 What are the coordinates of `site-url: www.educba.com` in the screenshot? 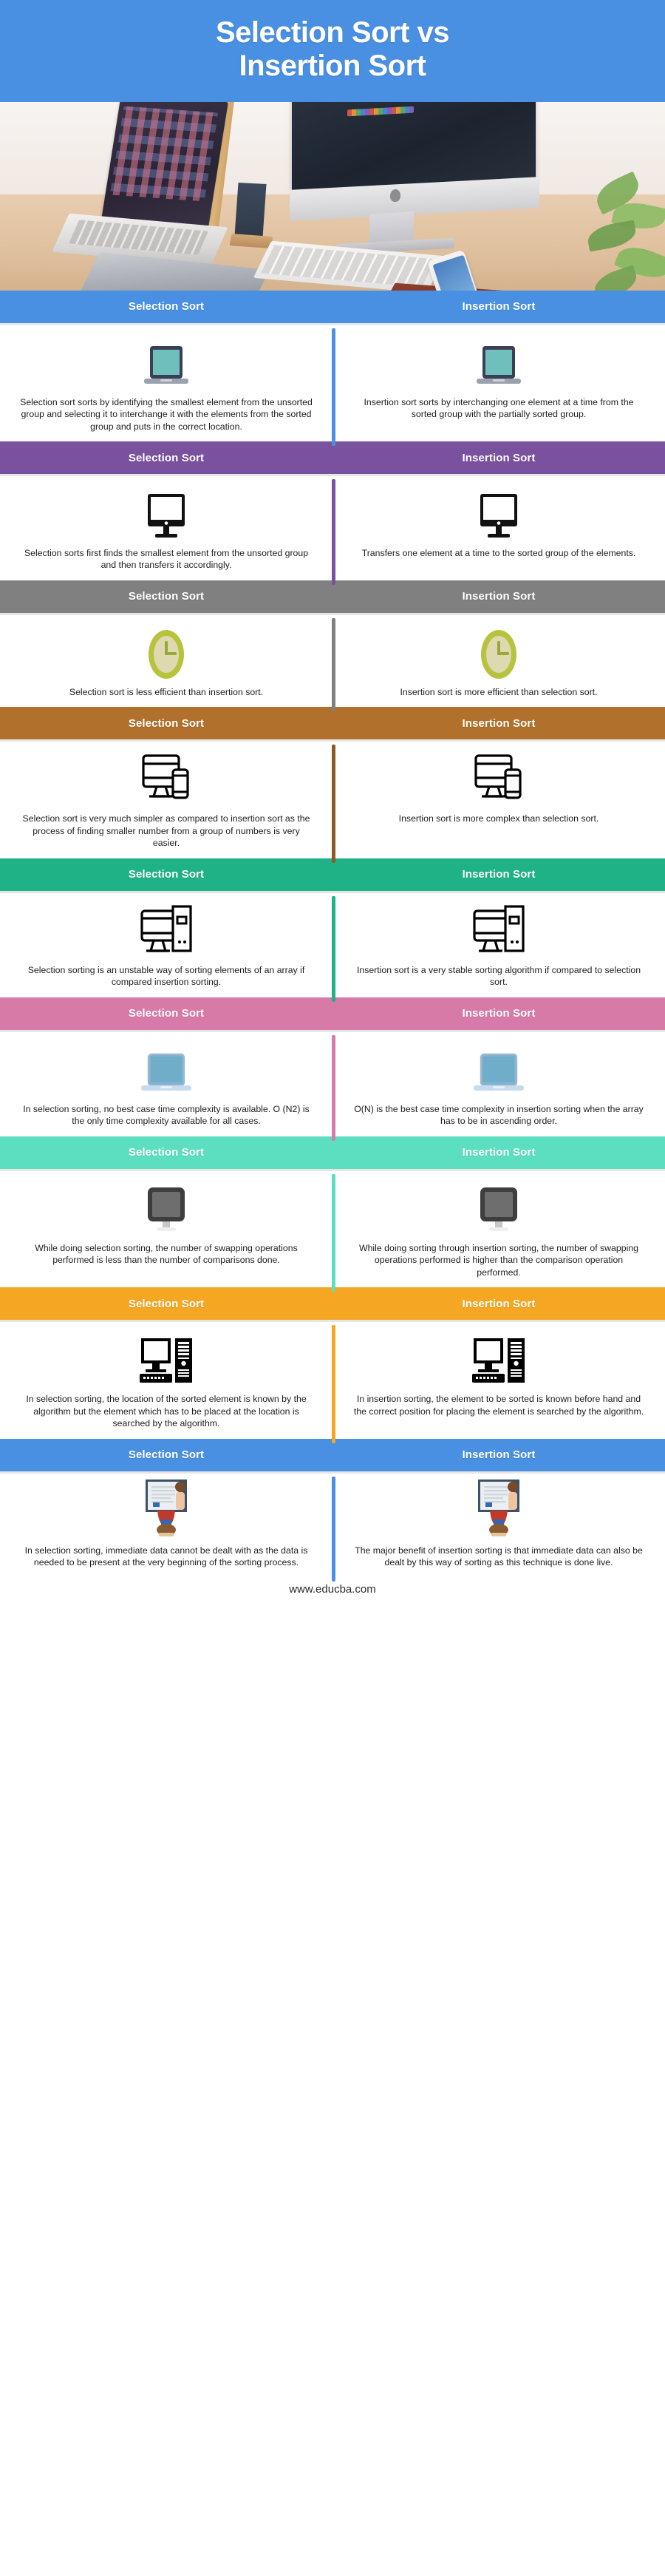 It's located at (332, 1589).